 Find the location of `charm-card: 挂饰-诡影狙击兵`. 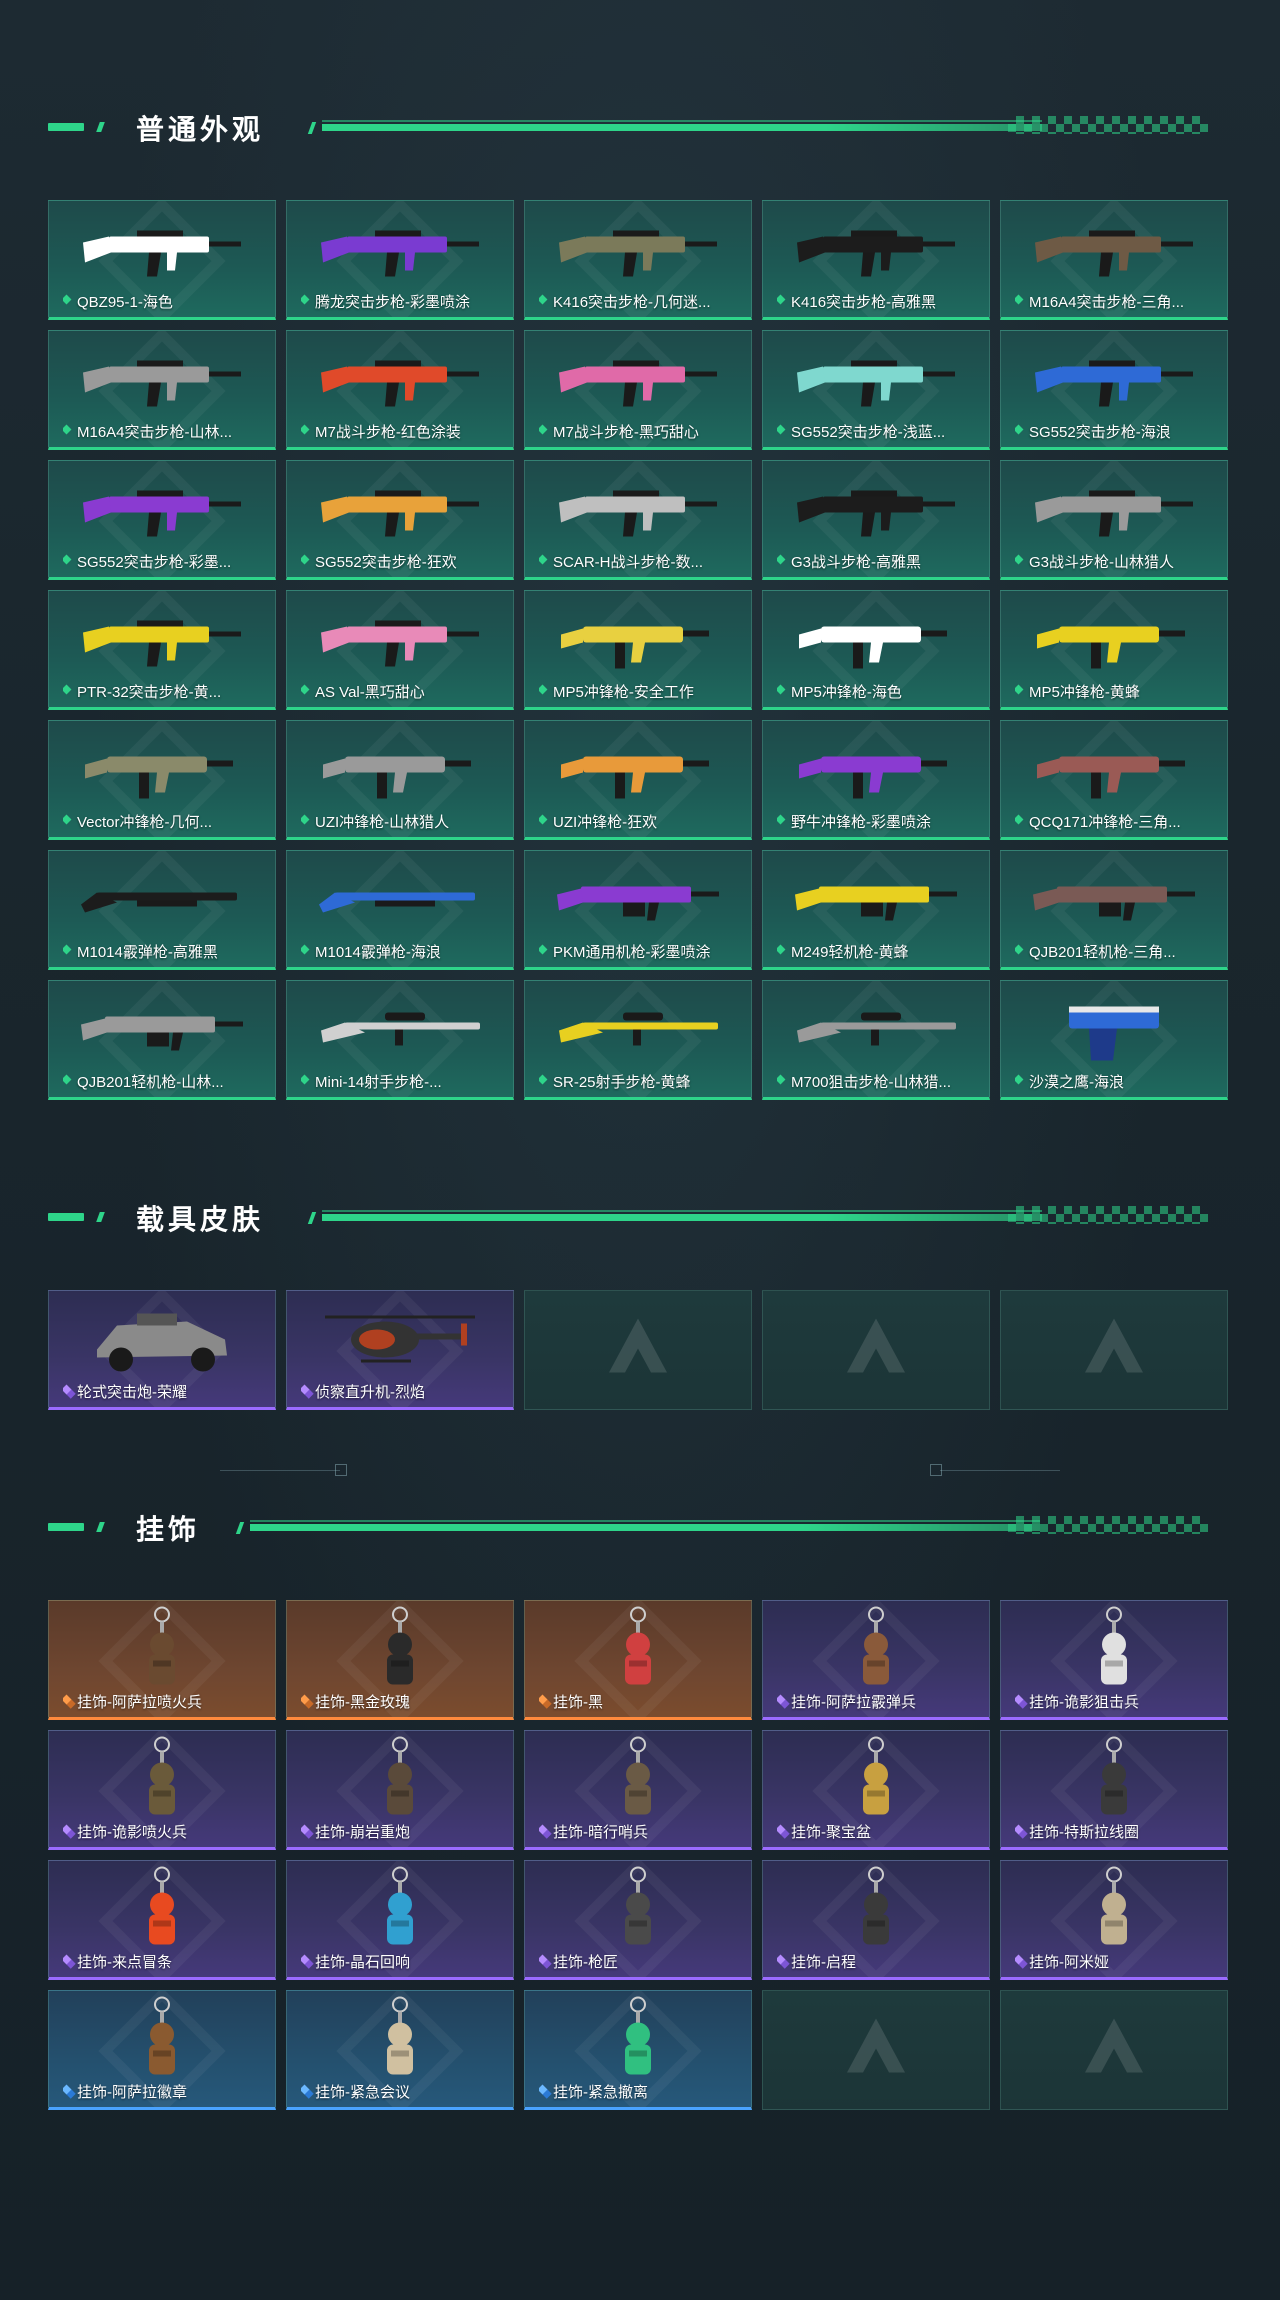

charm-card: 挂饰-诡影狙击兵 is located at coordinates (1114, 1660).